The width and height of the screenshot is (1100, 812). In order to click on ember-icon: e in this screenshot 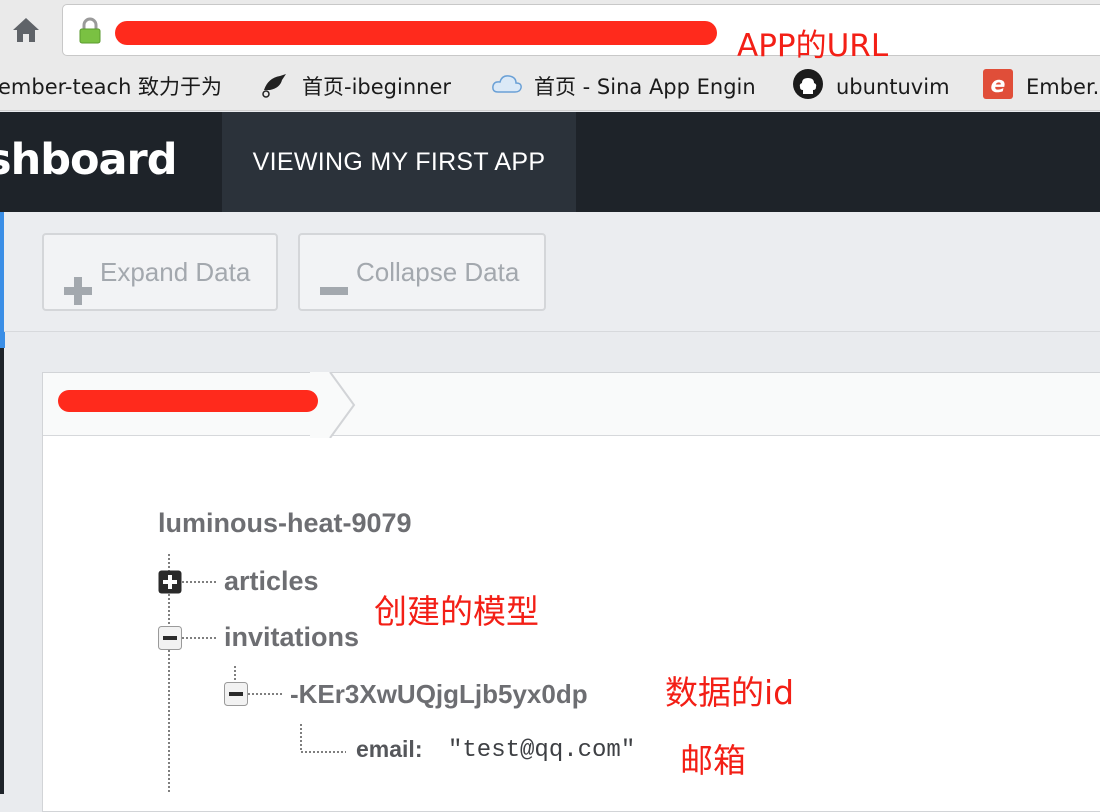, I will do `click(998, 84)`.